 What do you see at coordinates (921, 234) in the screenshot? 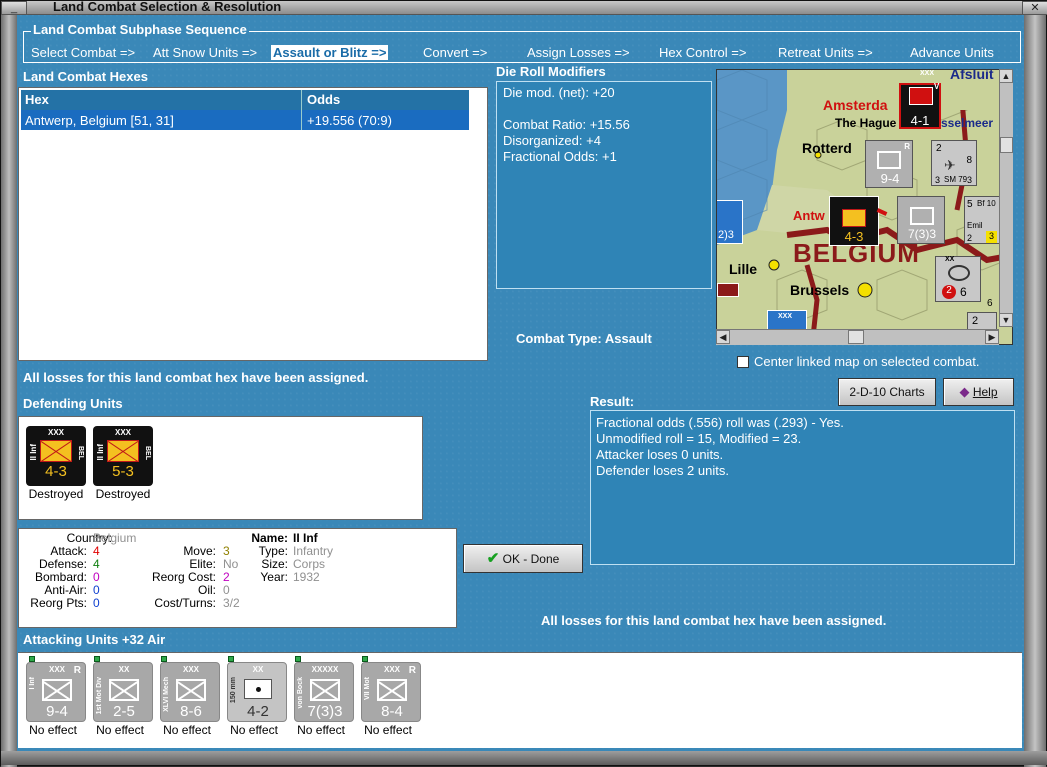
I see `map-counter-vonbock-strength: 7(3)3` at bounding box center [921, 234].